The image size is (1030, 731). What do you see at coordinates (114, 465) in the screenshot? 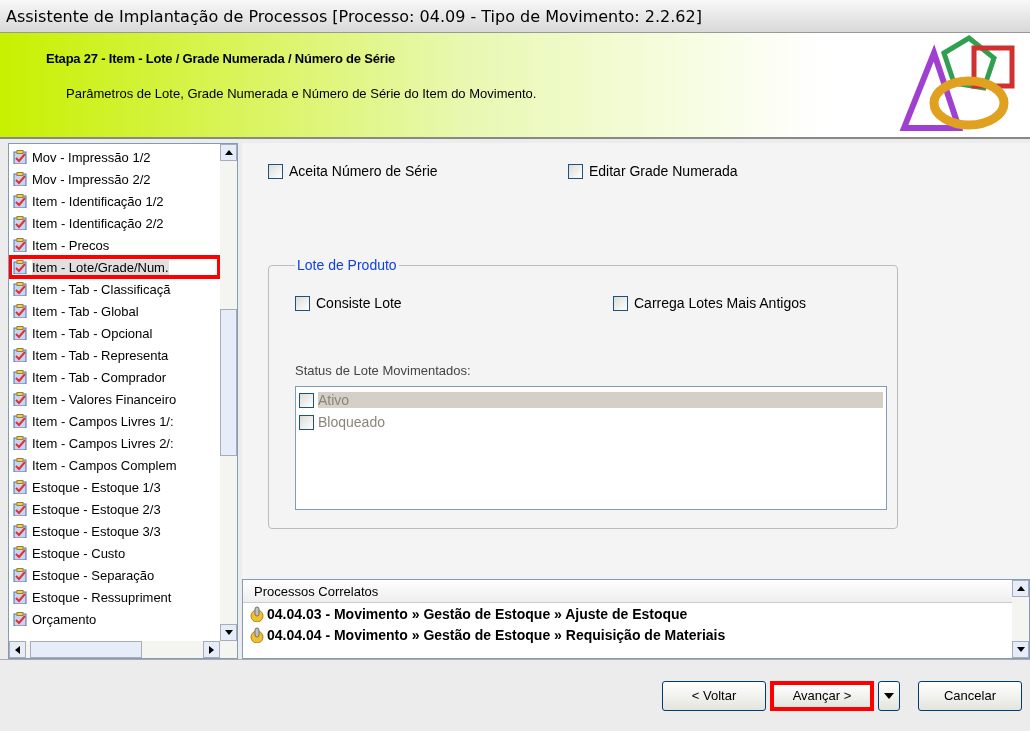
I see `step-item: Item - Campos Complem` at bounding box center [114, 465].